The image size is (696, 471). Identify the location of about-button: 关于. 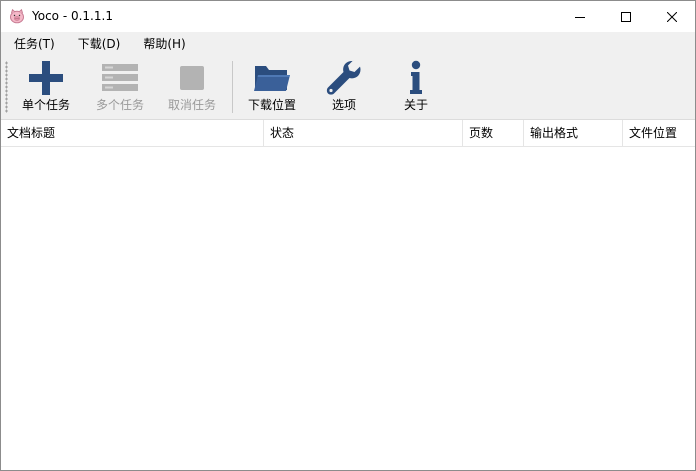
(416, 88).